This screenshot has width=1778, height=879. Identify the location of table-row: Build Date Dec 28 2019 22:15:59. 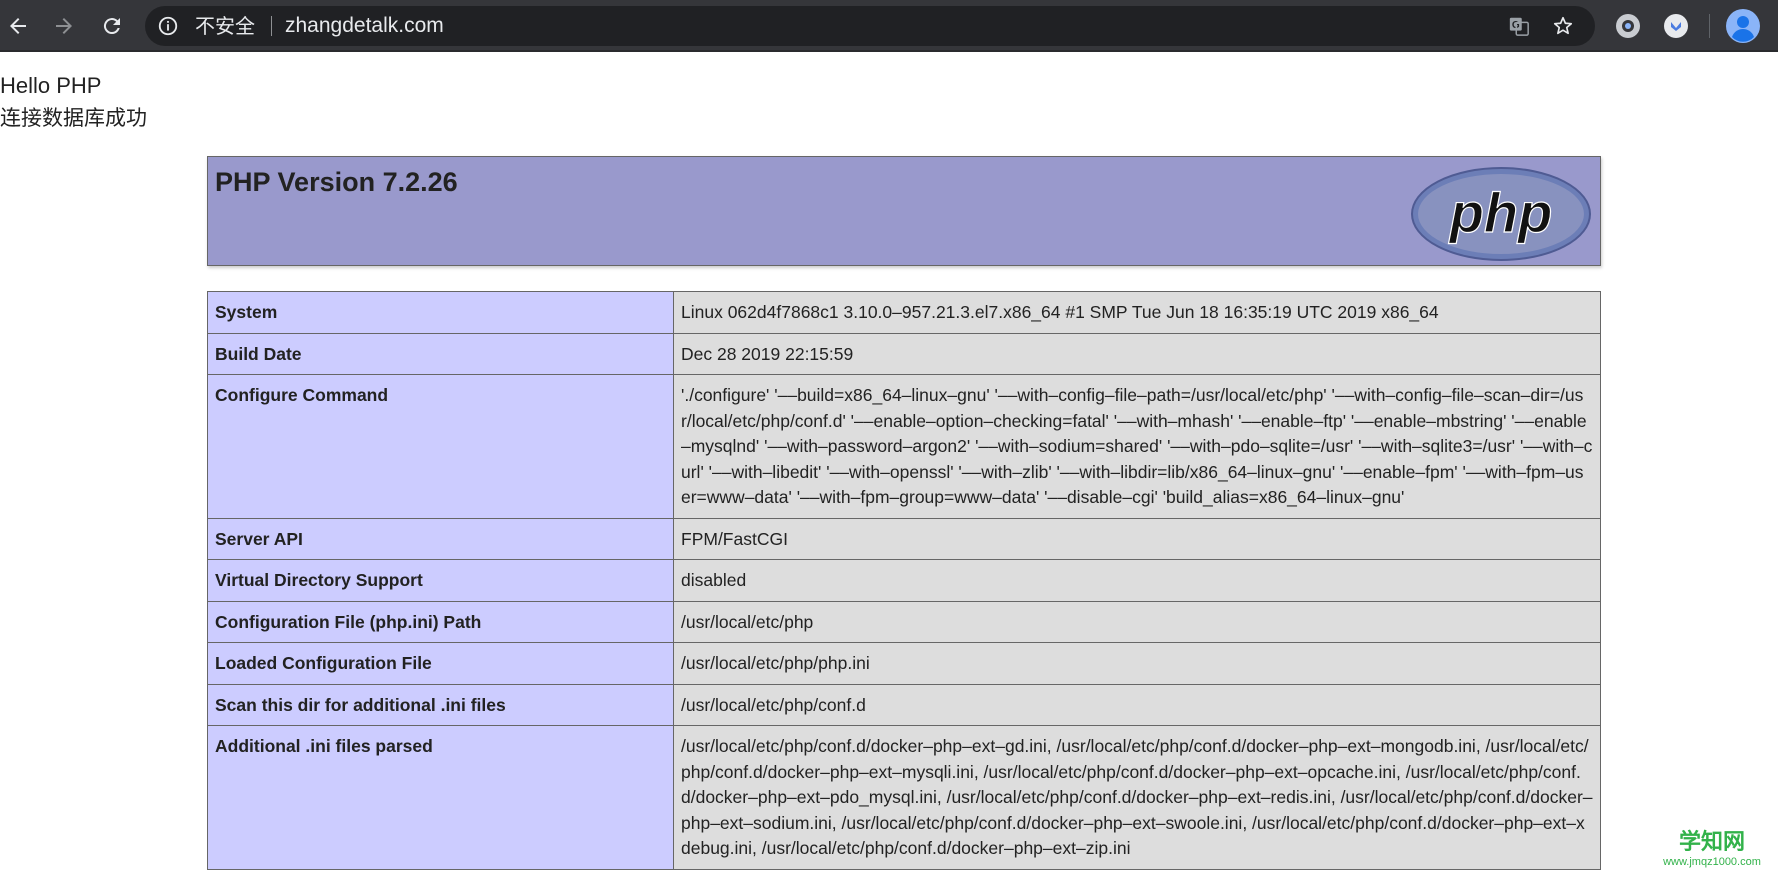
(904, 353).